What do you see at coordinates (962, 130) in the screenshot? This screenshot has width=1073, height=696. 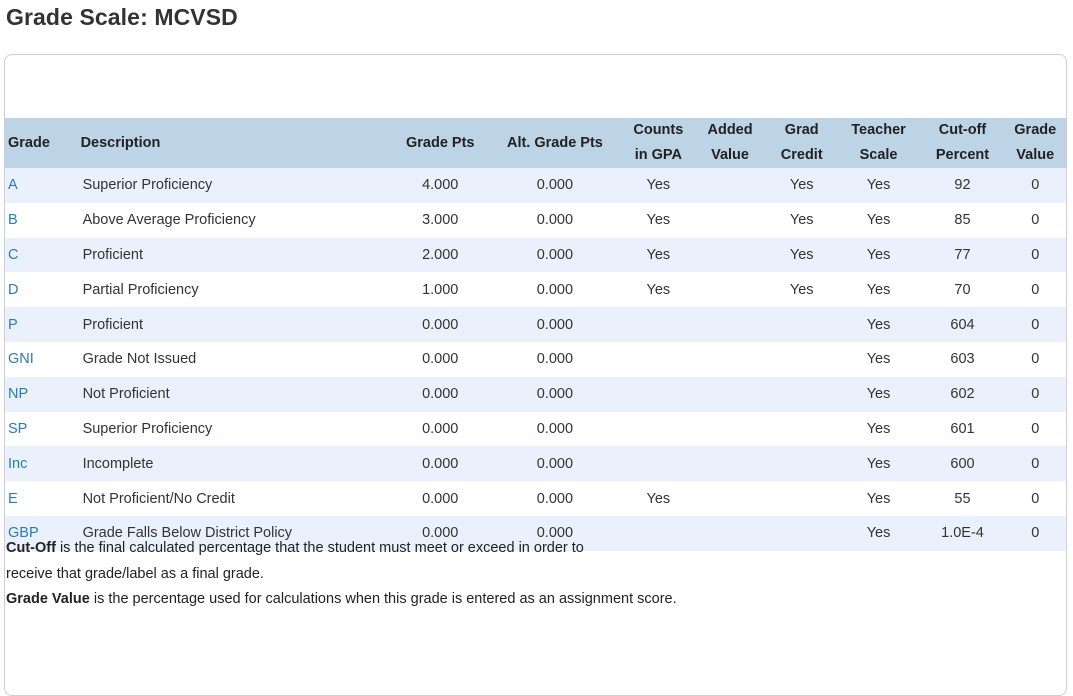 I see `header-line: Cut-off` at bounding box center [962, 130].